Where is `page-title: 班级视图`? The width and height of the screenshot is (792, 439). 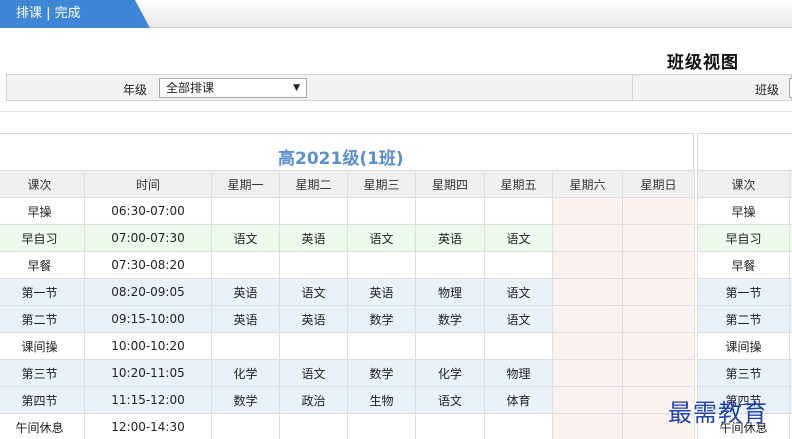
page-title: 班级视图 is located at coordinates (703, 63).